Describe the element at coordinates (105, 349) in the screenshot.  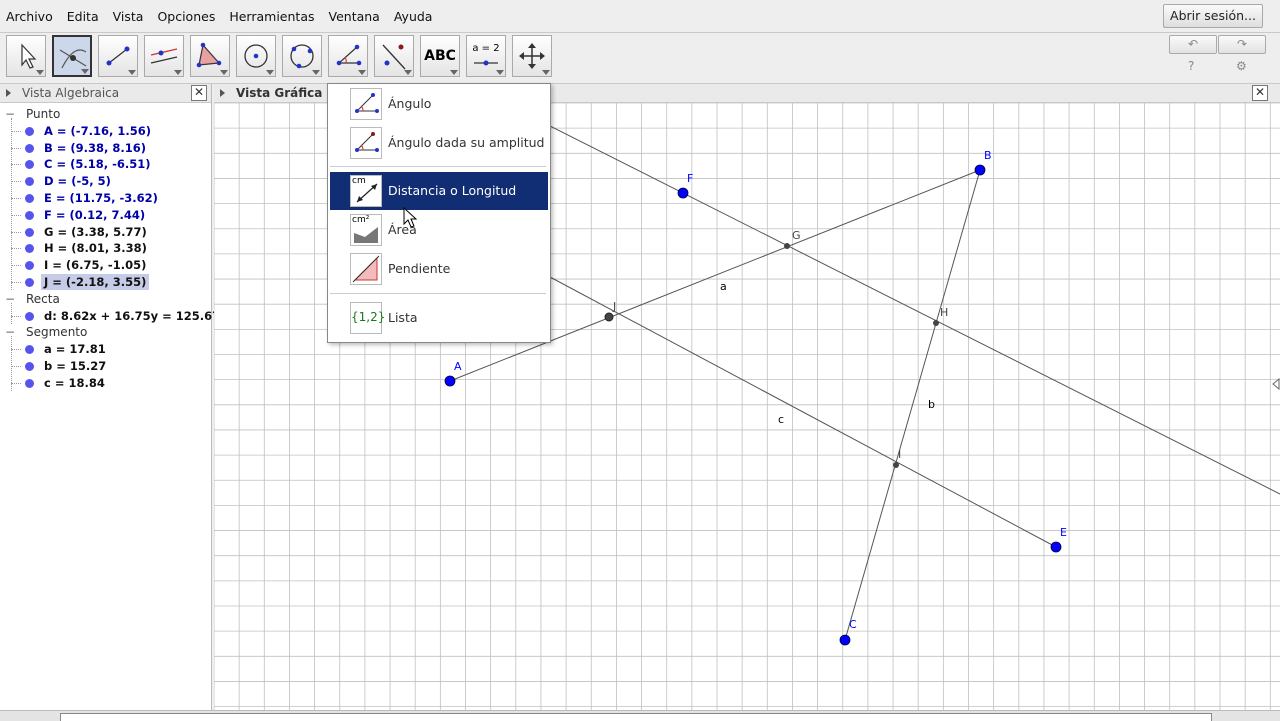
I see `algebra-item: a = 17.81` at that location.